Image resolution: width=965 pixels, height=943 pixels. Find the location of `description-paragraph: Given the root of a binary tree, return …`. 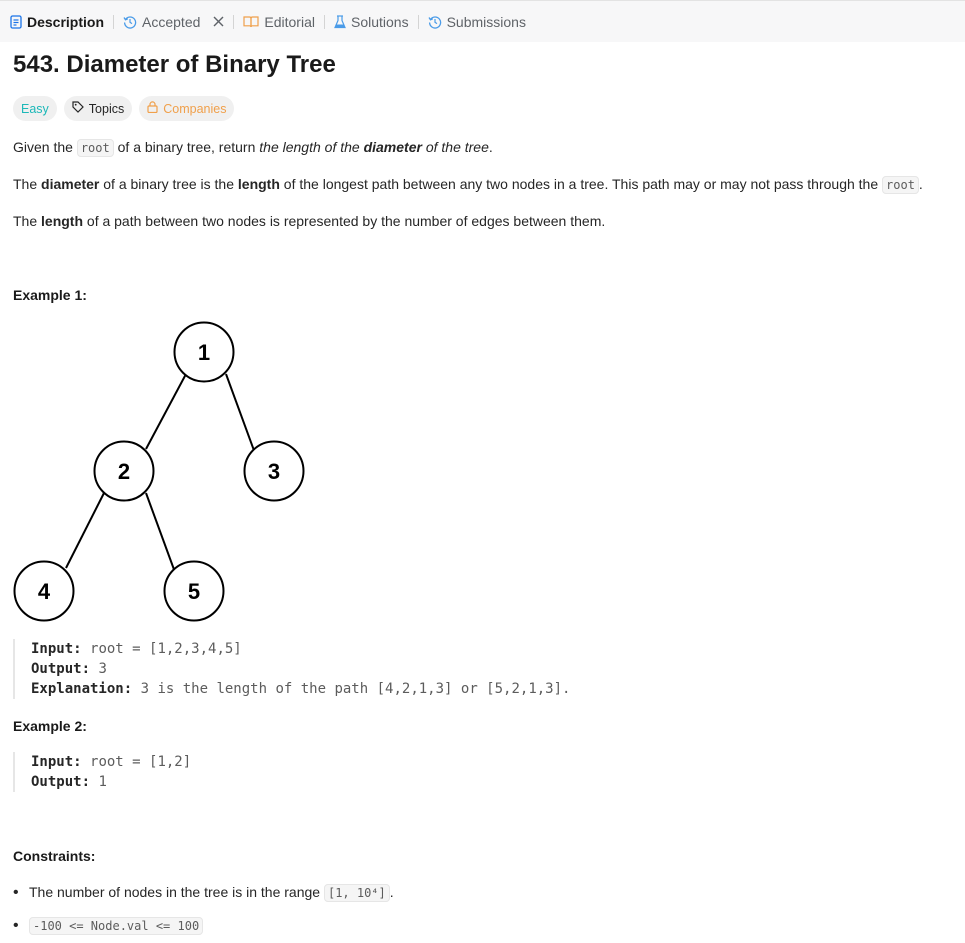

description-paragraph: Given the root of a binary tree, return … is located at coordinates (253, 148).